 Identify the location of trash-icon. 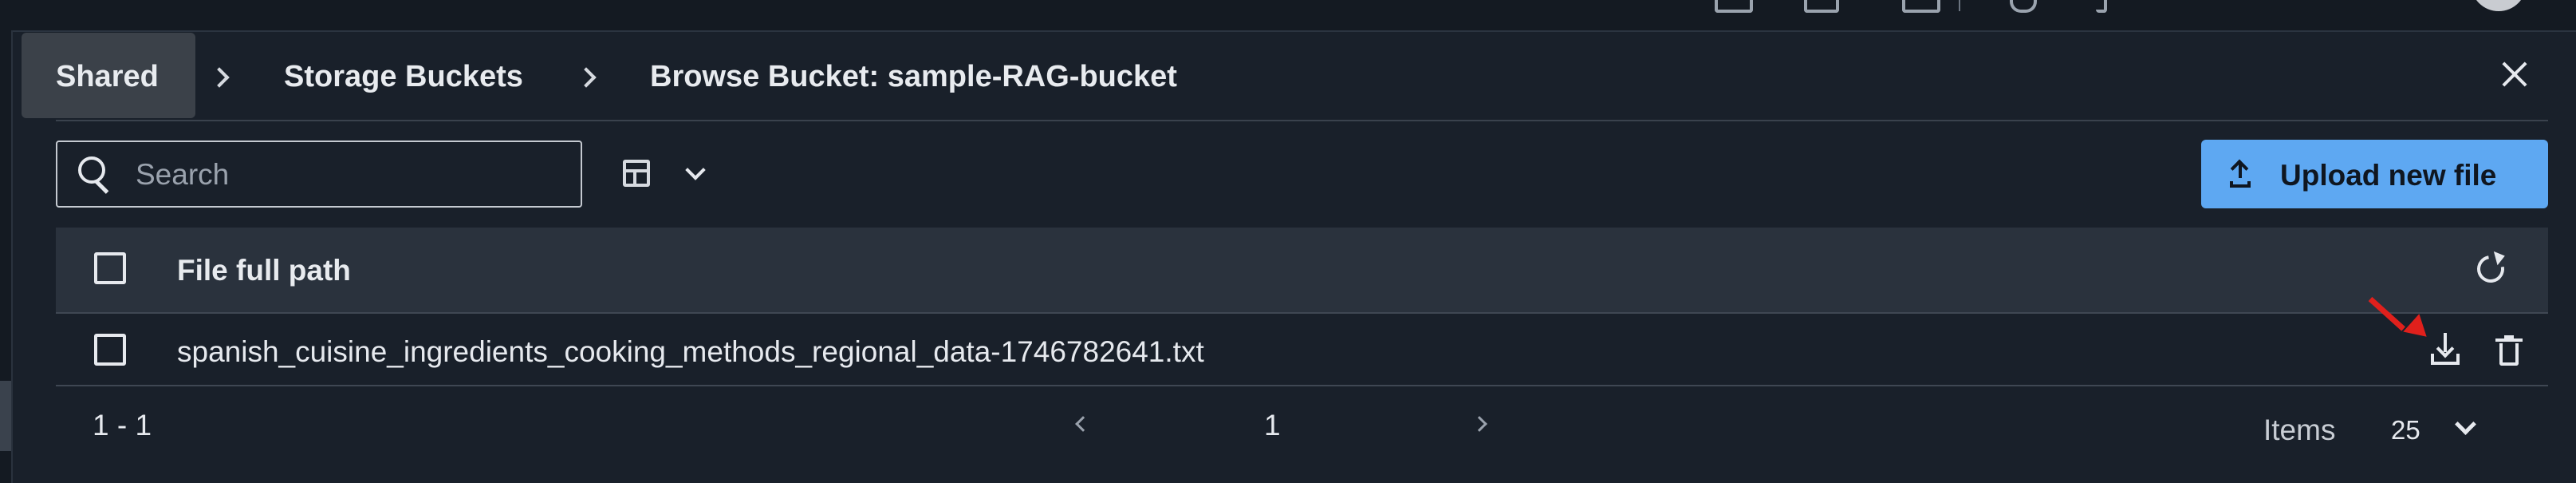
(2509, 350).